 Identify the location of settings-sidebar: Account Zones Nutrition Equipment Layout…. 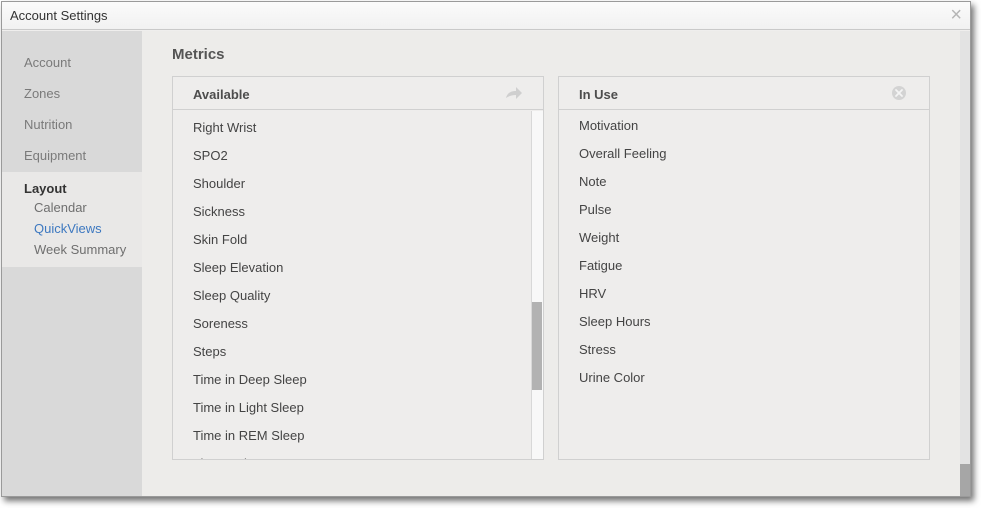
(72, 263).